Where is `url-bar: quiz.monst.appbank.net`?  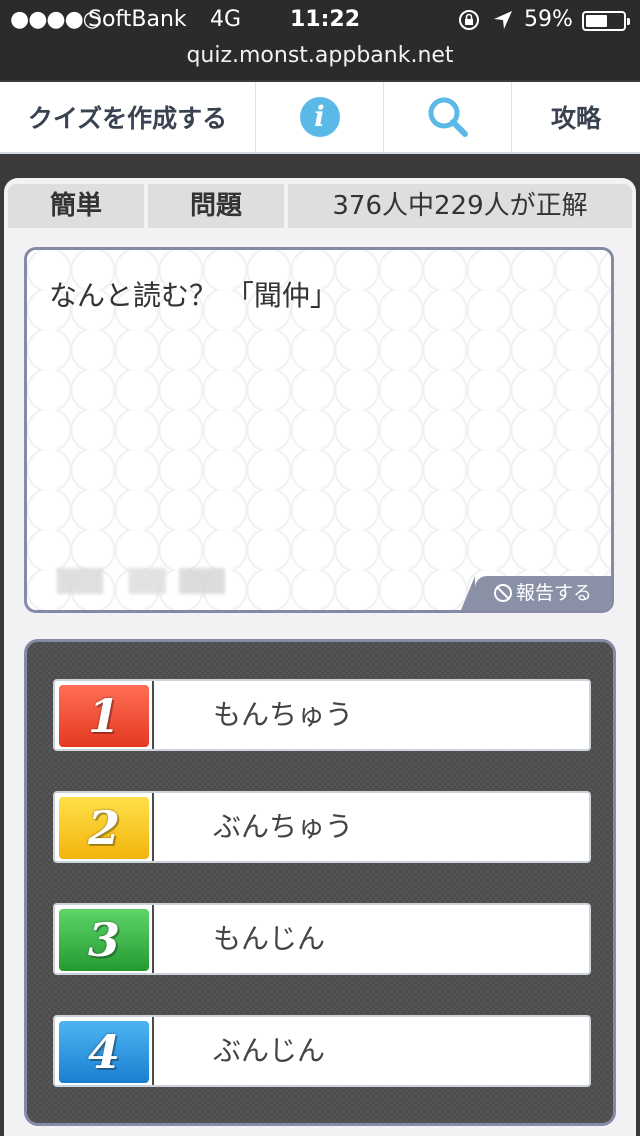 url-bar: quiz.monst.appbank.net is located at coordinates (320, 60).